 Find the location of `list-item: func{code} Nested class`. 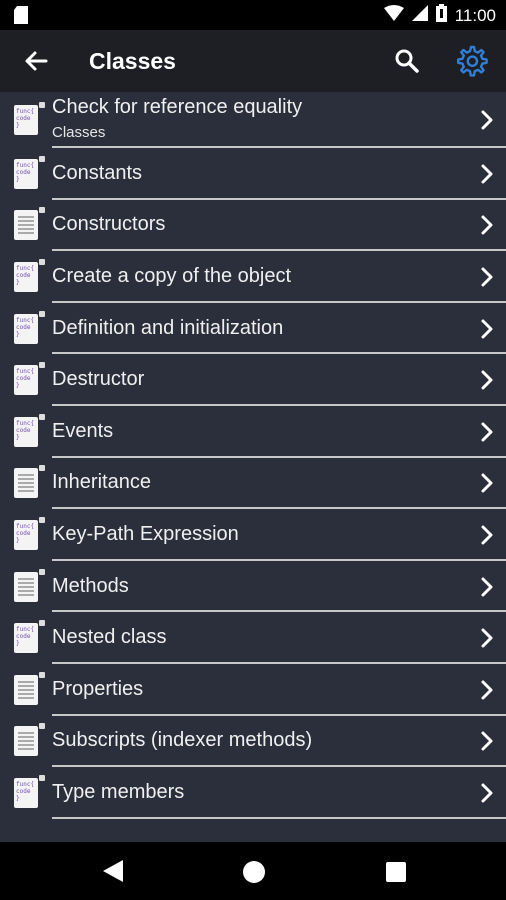

list-item: func{code} Nested class is located at coordinates (253, 638).